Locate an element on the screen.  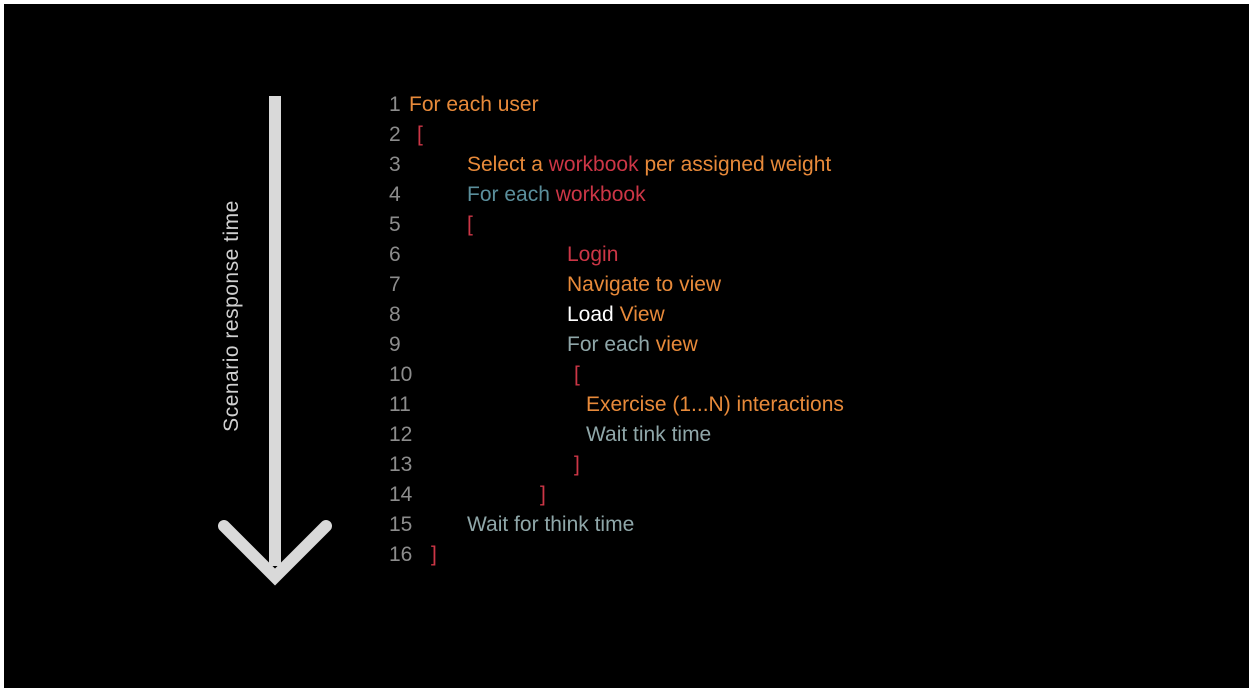
line-number: 8 is located at coordinates (395, 314).